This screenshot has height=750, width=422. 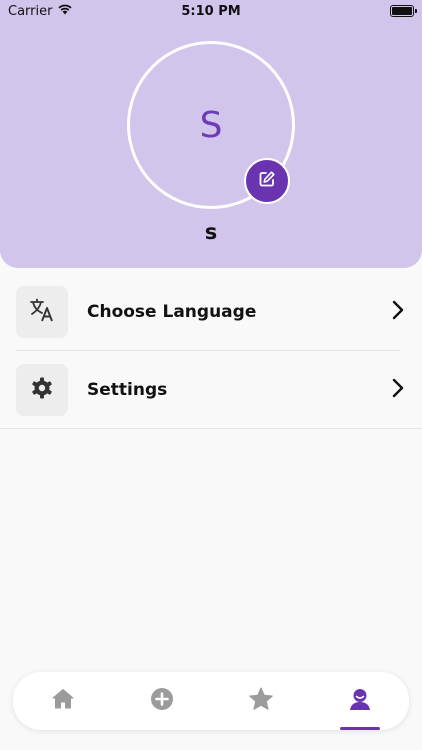 I want to click on menu-item-label: Settings, so click(x=127, y=389).